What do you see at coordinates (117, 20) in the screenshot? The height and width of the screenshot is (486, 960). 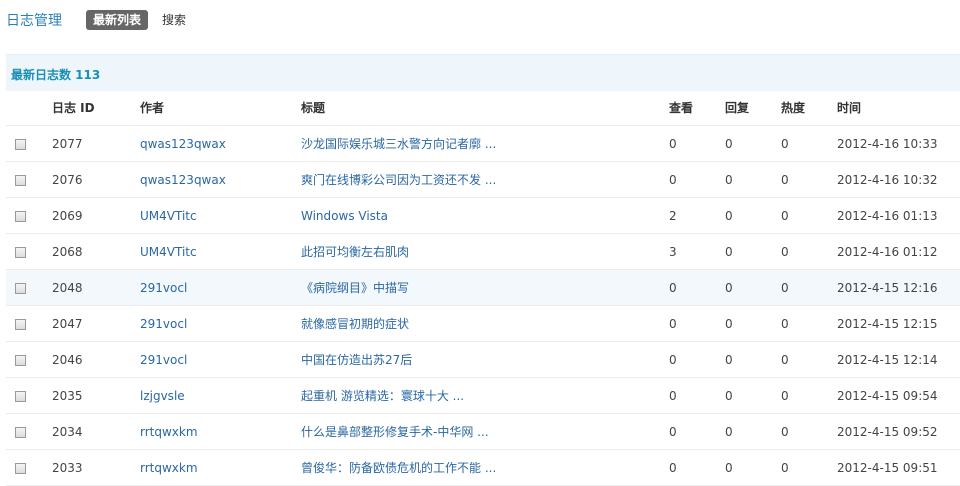 I see `tab-latest-list: 最新列表` at bounding box center [117, 20].